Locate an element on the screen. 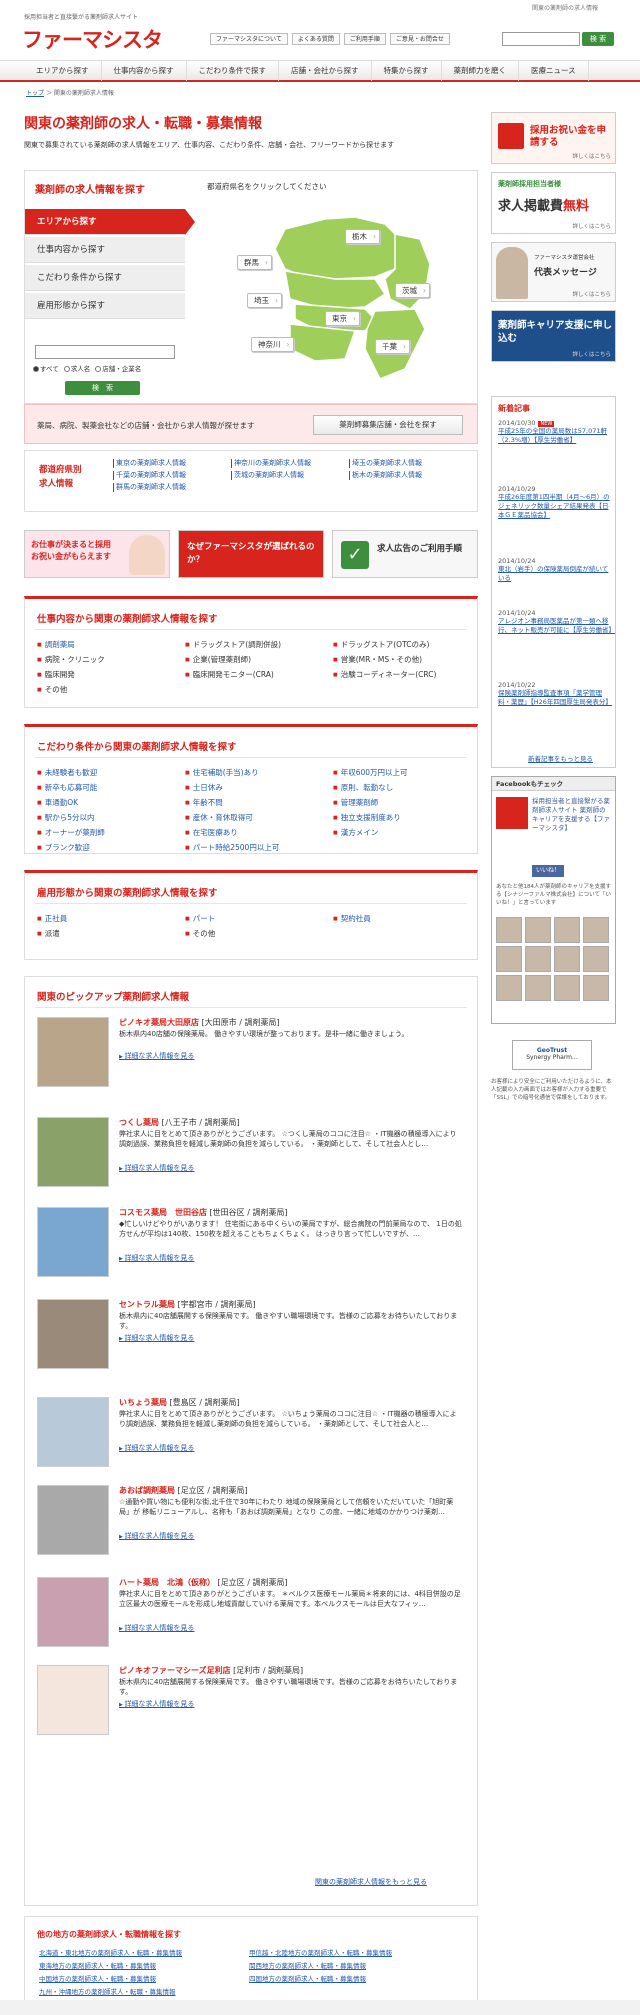 The image size is (640, 2015). sidebar-banner-career: 薬剤師キャリア支援に申し込む 詳しくはこちら is located at coordinates (553, 336).